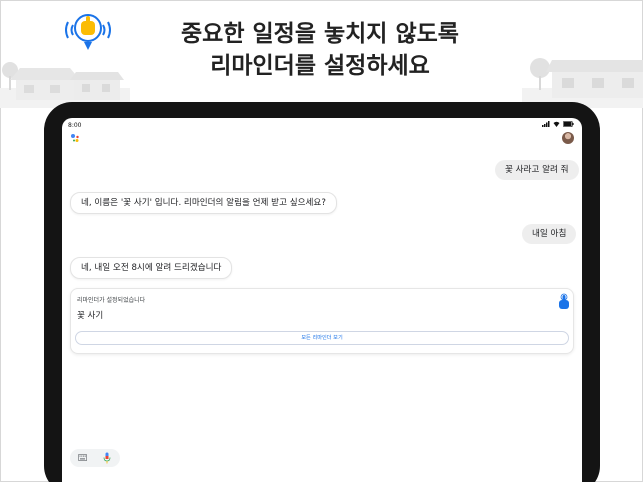  Describe the element at coordinates (75, 138) in the screenshot. I see `assistant-logo-icon` at that location.